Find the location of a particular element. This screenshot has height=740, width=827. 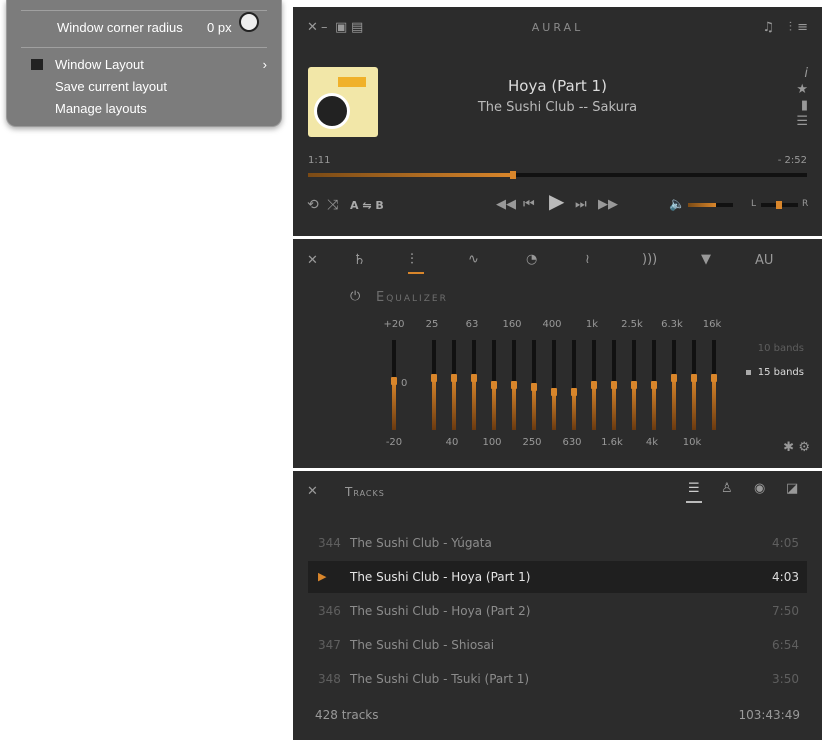

repeat-icon: ⟲ is located at coordinates (313, 205).